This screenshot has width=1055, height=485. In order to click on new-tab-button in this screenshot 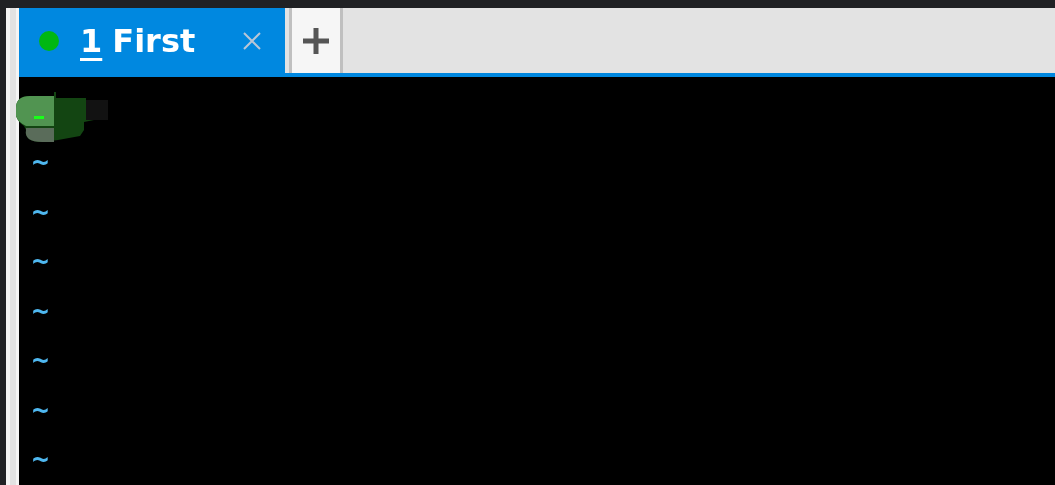, I will do `click(316, 40)`.